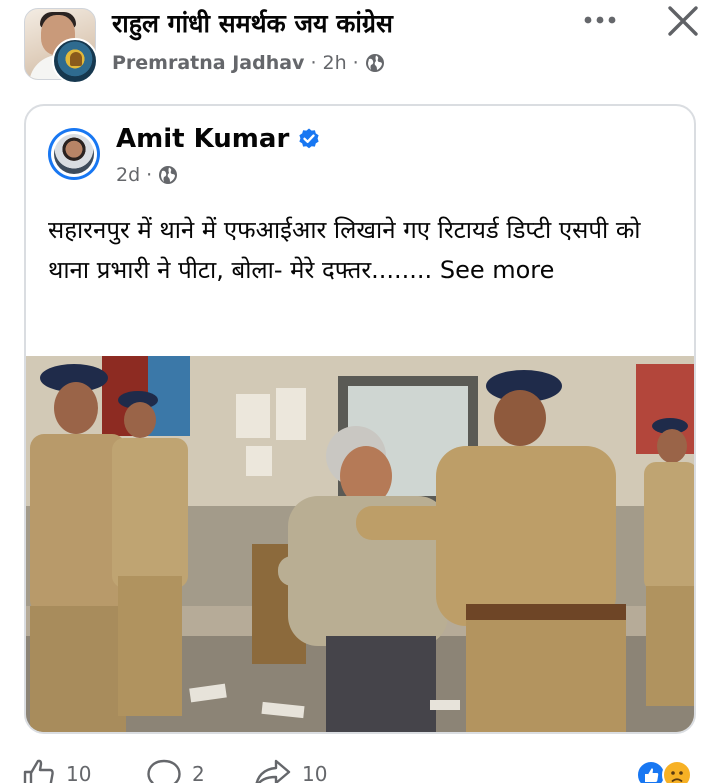 Image resolution: width=720 pixels, height=783 pixels. What do you see at coordinates (74, 154) in the screenshot?
I see `author-avatar` at bounding box center [74, 154].